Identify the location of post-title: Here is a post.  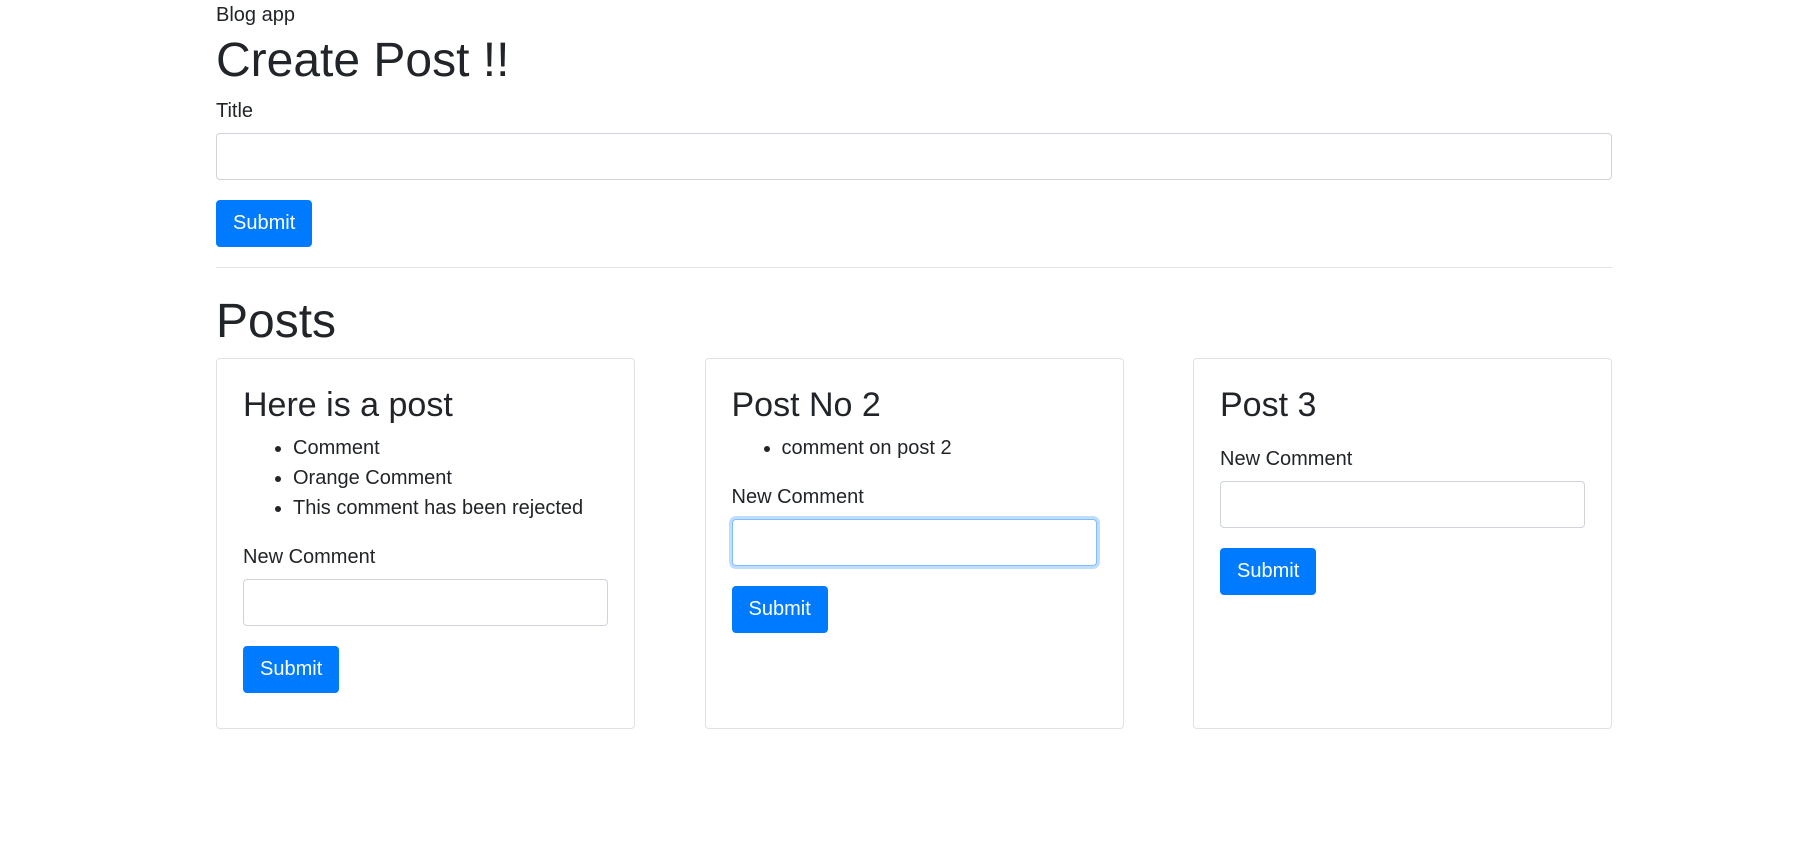
(348, 405).